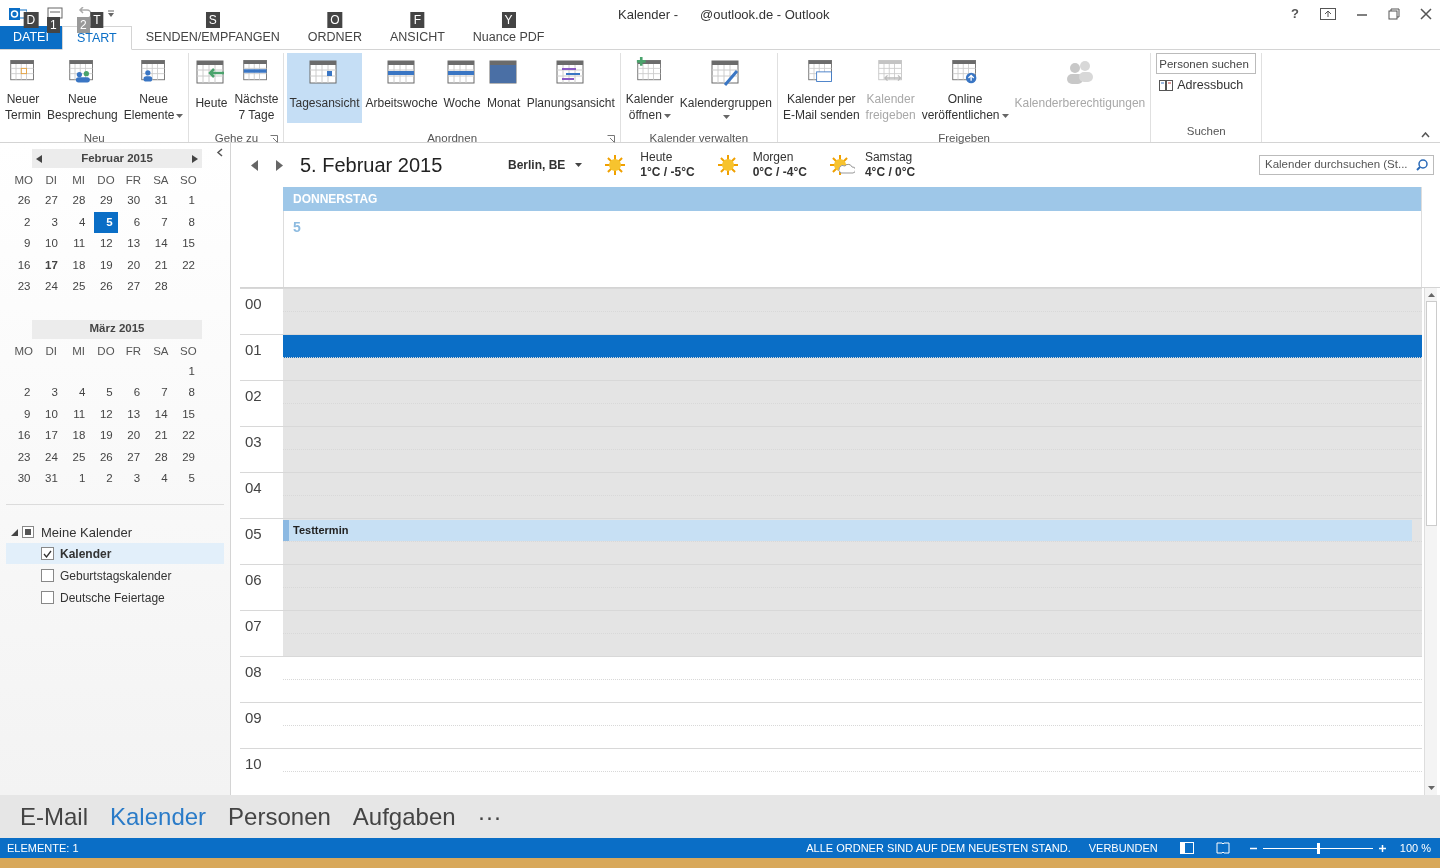 Image resolution: width=1440 pixels, height=868 pixels. I want to click on zoom-slider, so click(1317, 848).